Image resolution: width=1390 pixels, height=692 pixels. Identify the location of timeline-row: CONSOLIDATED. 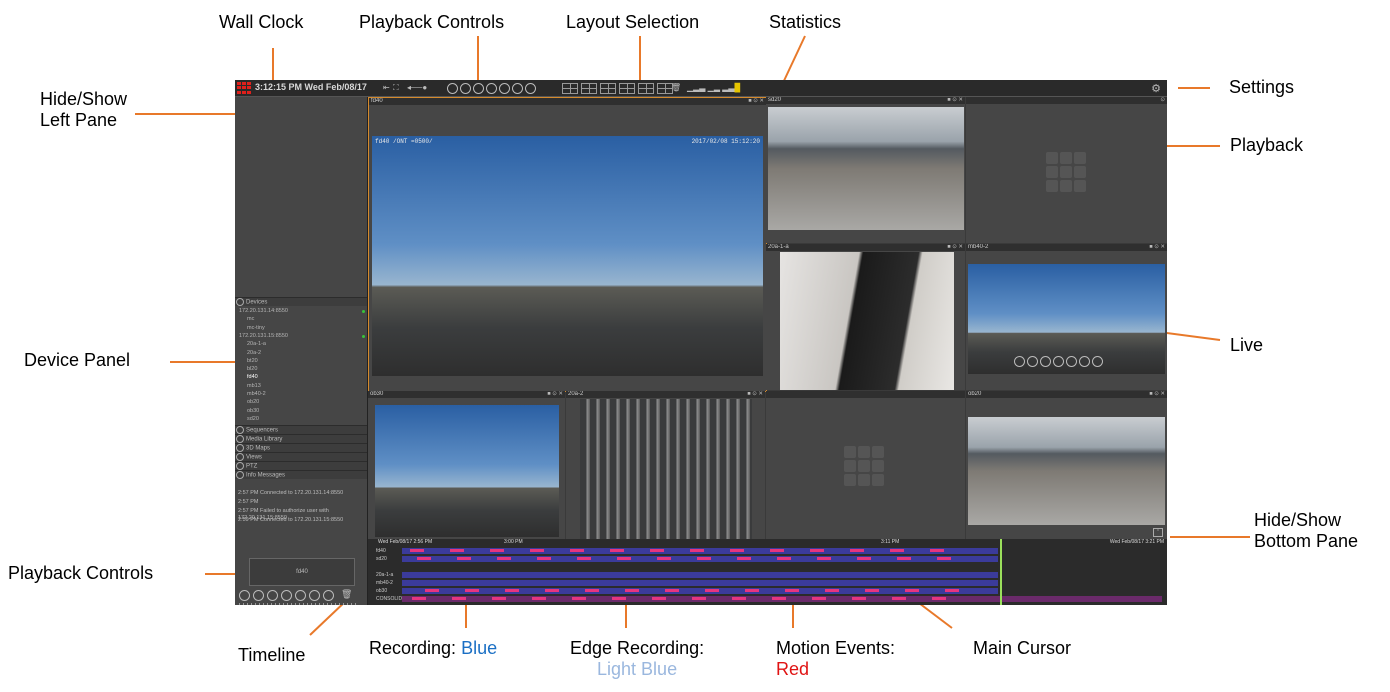
(771, 599).